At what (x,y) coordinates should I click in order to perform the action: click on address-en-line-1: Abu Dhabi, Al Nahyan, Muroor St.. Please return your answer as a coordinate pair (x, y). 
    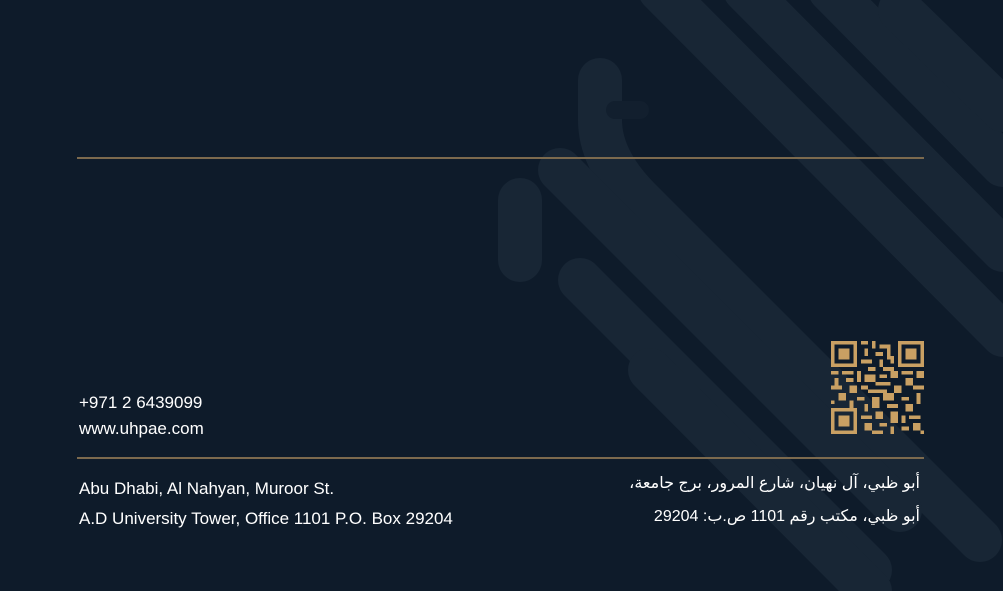
    Looking at the image, I should click on (207, 488).